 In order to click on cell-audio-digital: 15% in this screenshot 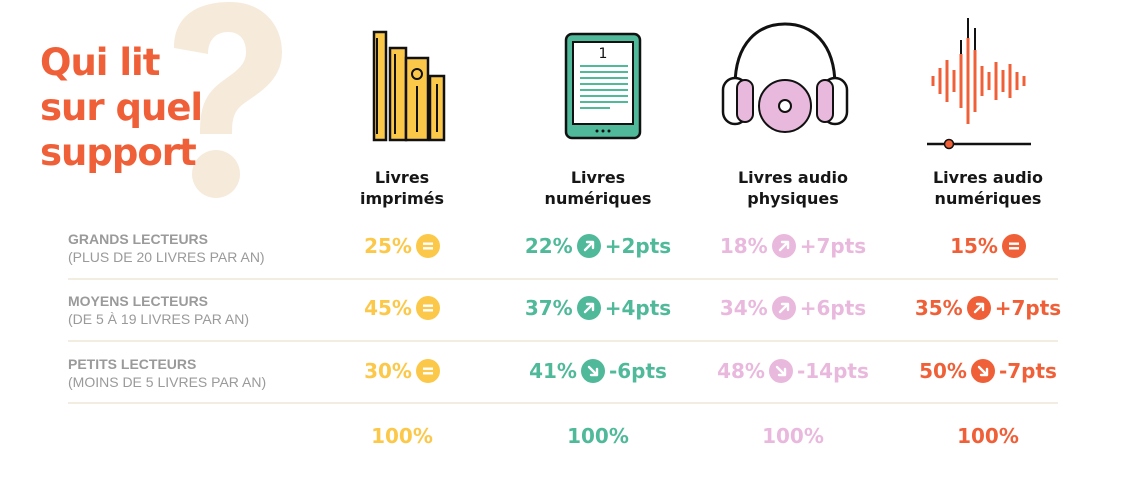, I will do `click(988, 246)`.